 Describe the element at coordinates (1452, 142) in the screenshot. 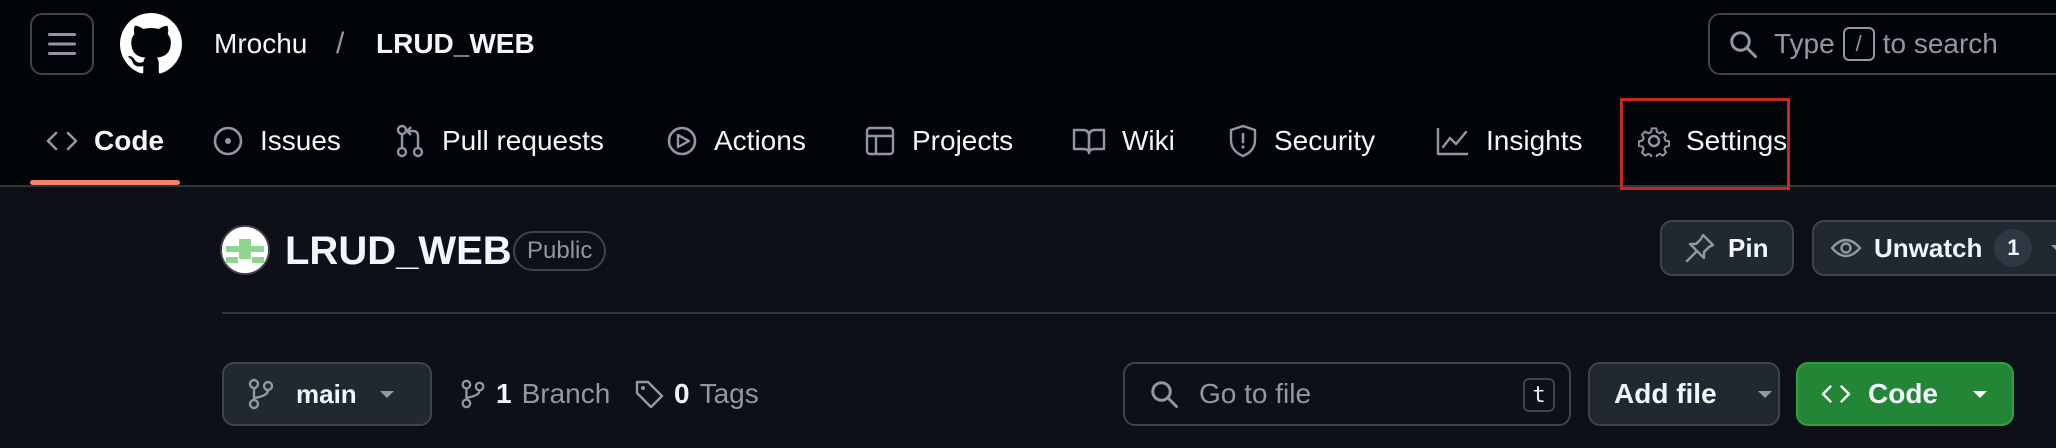

I see `graph-icon` at that location.